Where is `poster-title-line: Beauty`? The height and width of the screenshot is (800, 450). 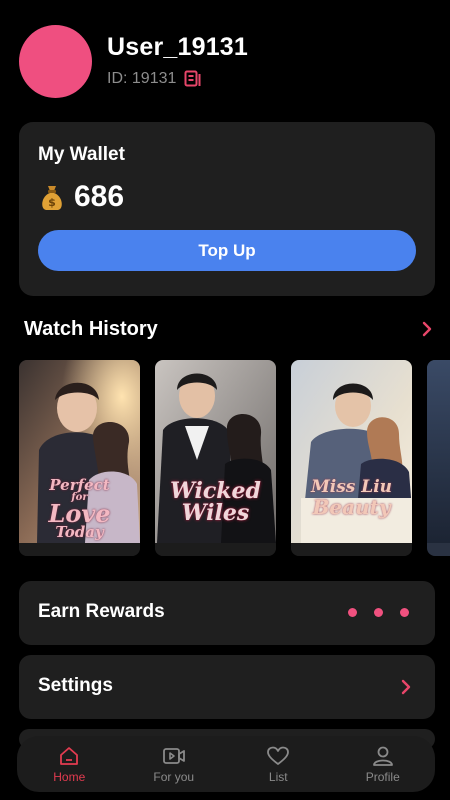
poster-title-line: Beauty is located at coordinates (351, 507).